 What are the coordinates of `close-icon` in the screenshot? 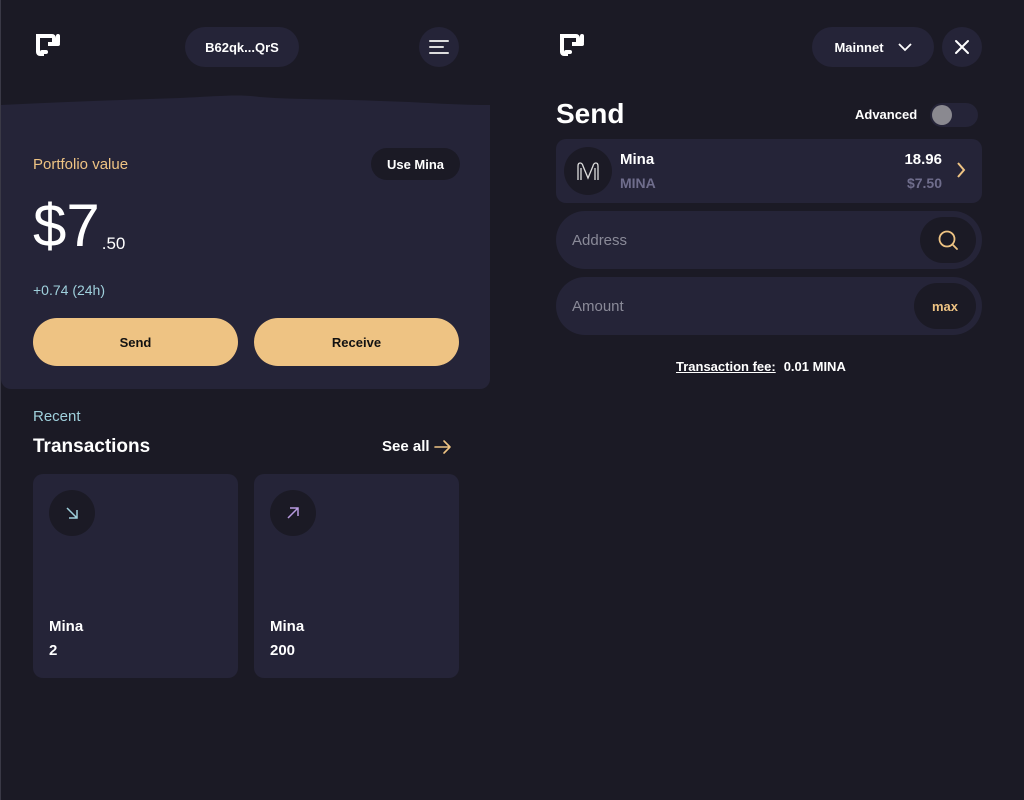 It's located at (962, 47).